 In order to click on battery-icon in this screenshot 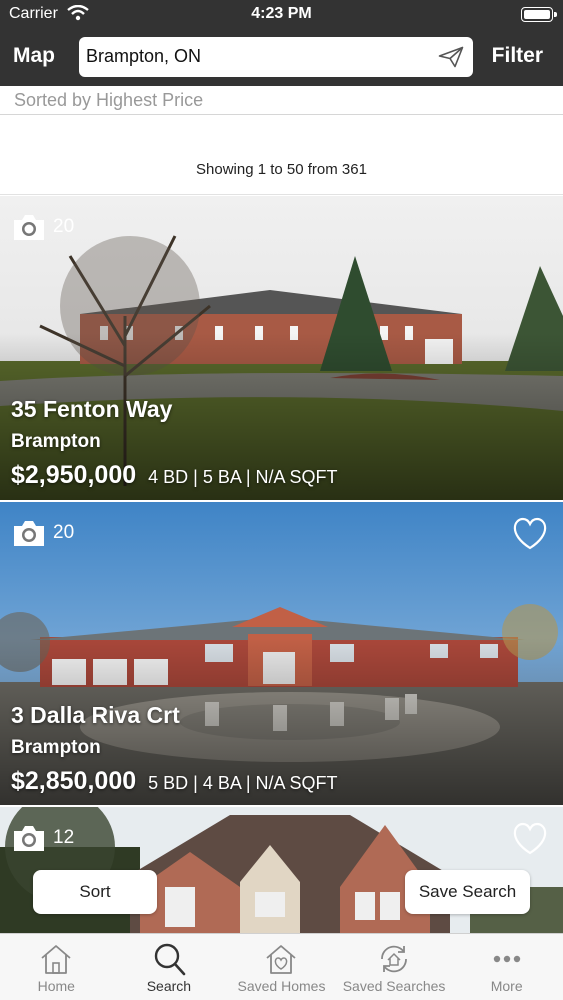, I will do `click(539, 14)`.